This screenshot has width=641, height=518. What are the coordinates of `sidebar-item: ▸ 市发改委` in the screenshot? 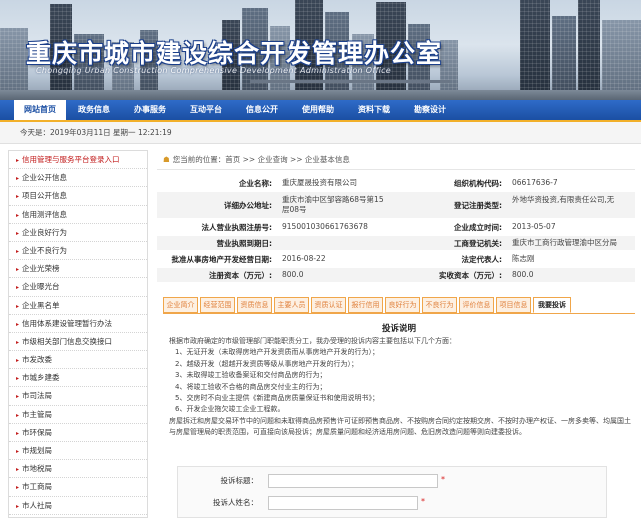 It's located at (78, 360).